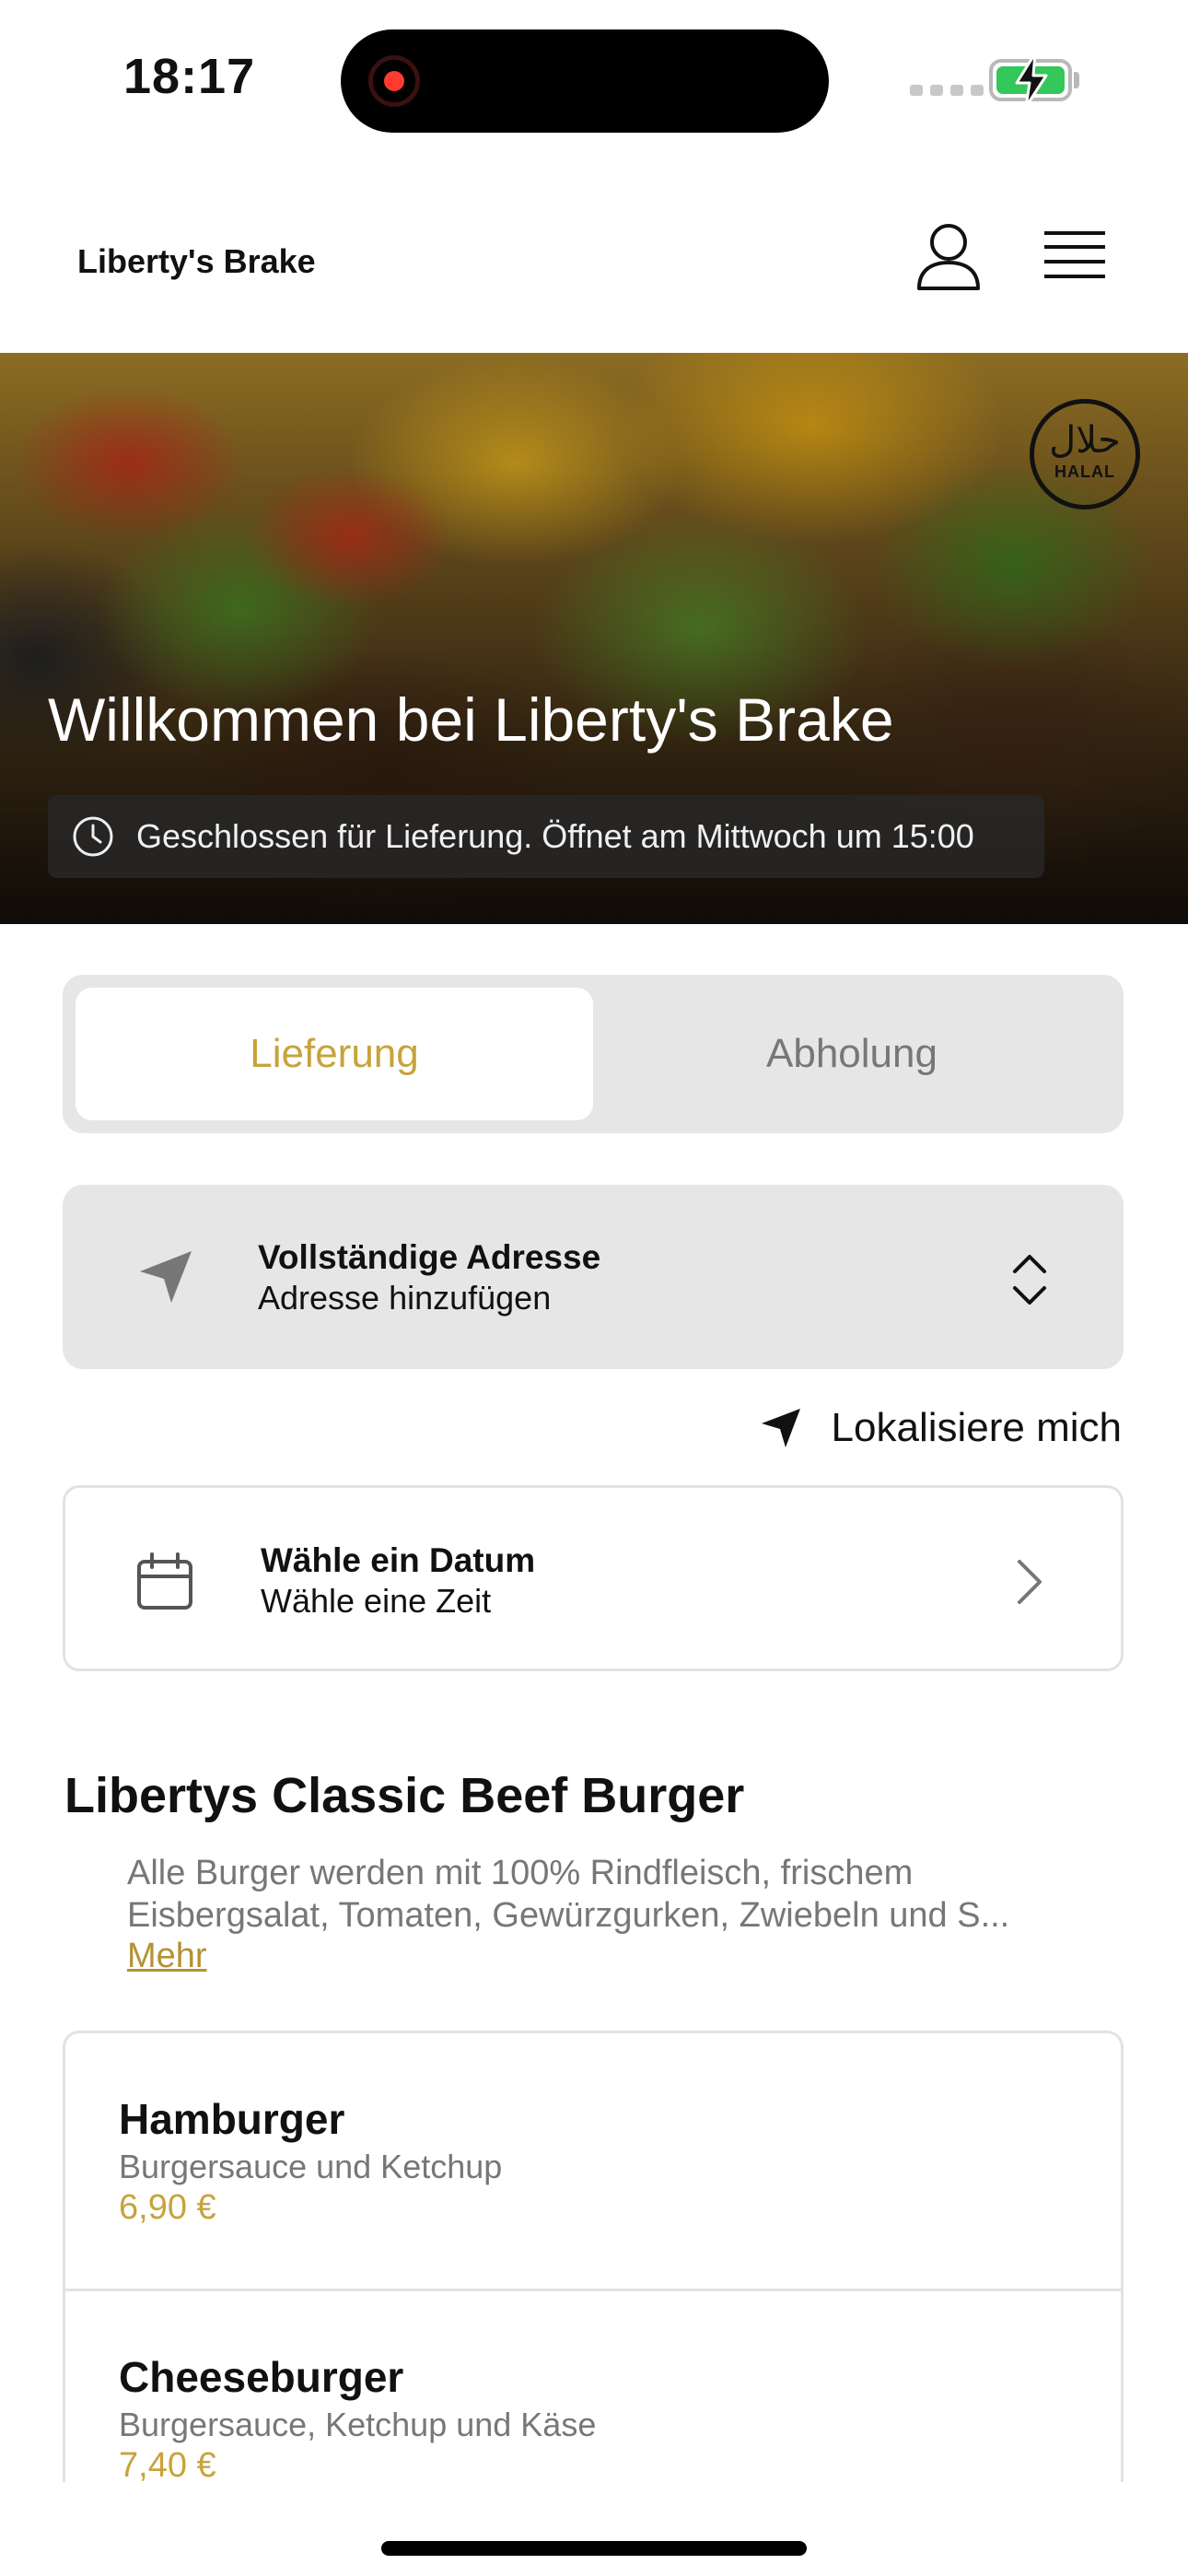 This screenshot has height=2576, width=1188. What do you see at coordinates (1084, 471) in the screenshot?
I see `halal-label: HALAL` at bounding box center [1084, 471].